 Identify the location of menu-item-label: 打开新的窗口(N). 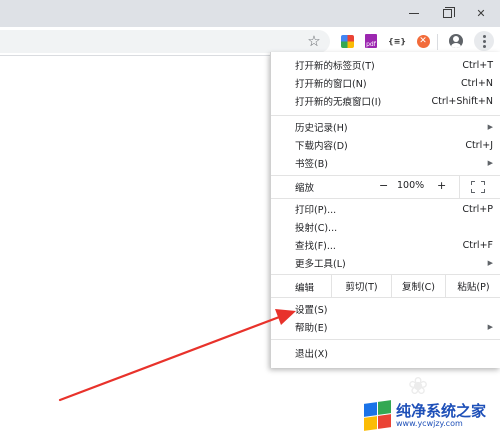
(331, 84).